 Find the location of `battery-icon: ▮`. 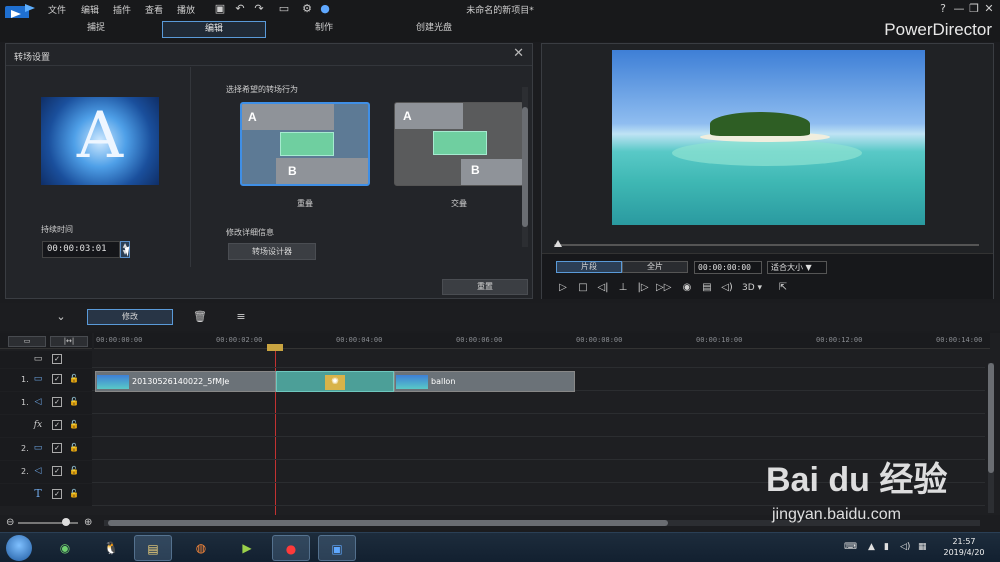

battery-icon: ▮ is located at coordinates (886, 547).